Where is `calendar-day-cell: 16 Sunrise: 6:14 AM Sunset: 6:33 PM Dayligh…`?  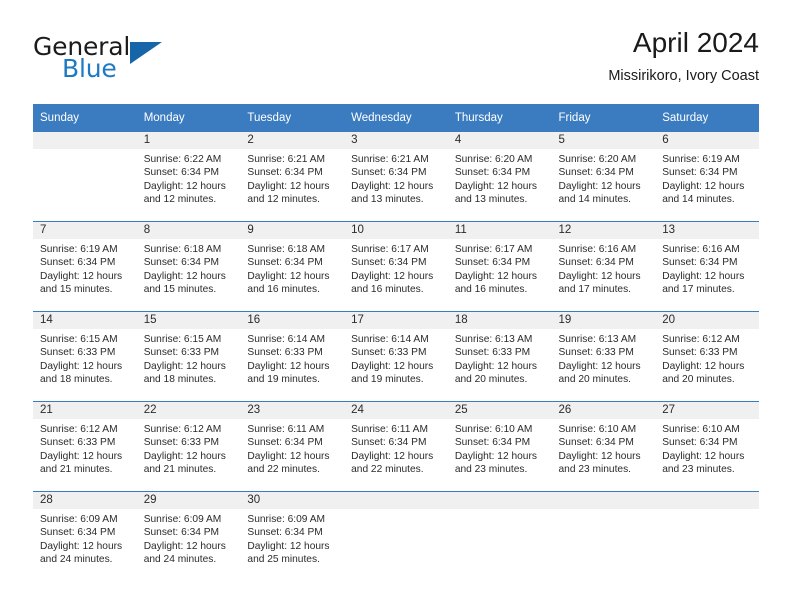 calendar-day-cell: 16 Sunrise: 6:14 AM Sunset: 6:33 PM Dayligh… is located at coordinates (292, 356).